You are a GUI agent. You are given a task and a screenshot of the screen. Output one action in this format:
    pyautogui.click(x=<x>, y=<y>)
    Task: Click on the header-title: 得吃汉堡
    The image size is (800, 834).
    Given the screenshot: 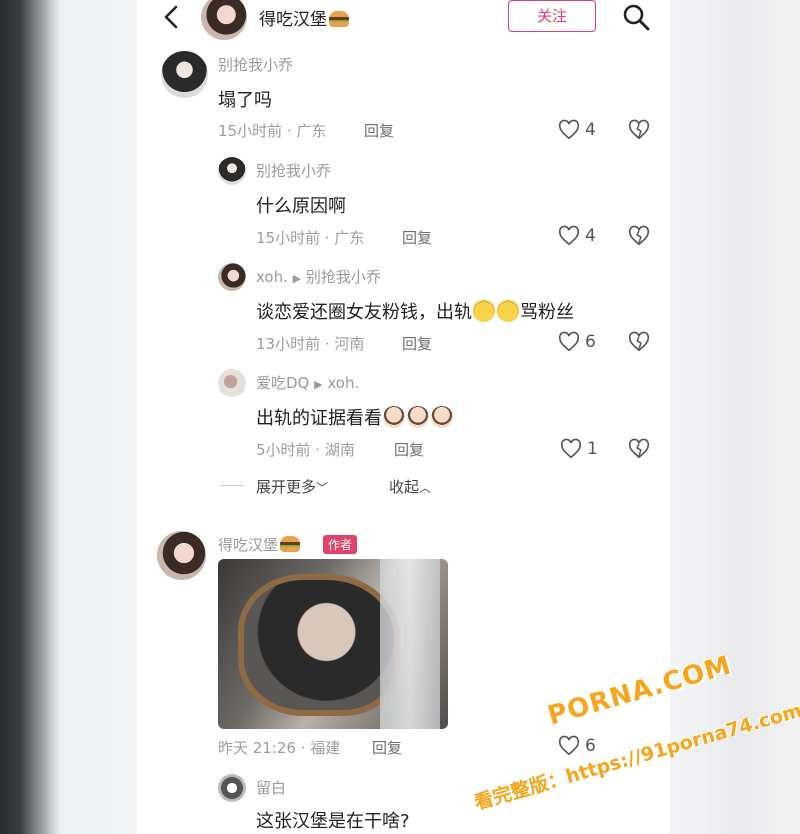 What is the action you would take?
    pyautogui.click(x=304, y=17)
    